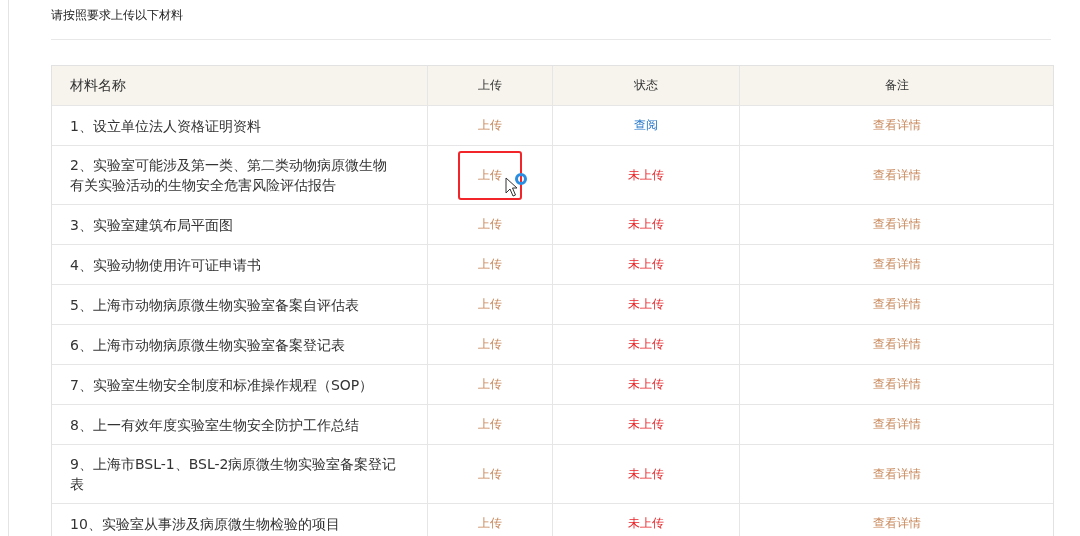 The image size is (1080, 536). Describe the element at coordinates (117, 15) in the screenshot. I see `instruction-text: 请按照要求上传以下材料` at that location.